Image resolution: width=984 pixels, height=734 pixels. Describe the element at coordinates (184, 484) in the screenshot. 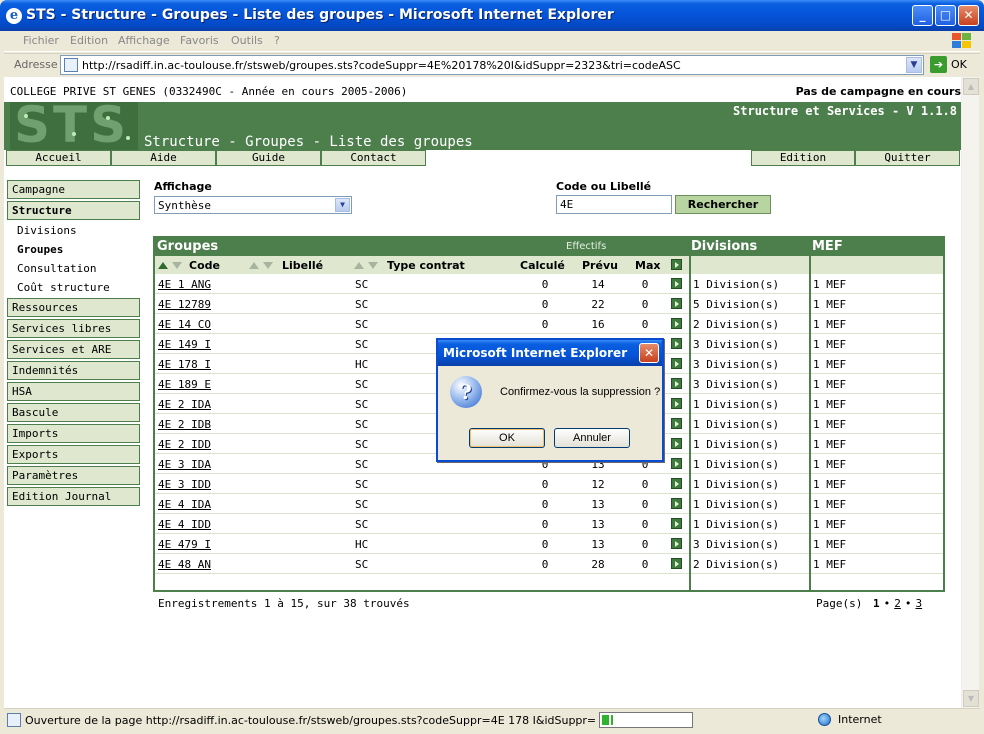

I see `group-code-link: 4E 3 IDD` at that location.